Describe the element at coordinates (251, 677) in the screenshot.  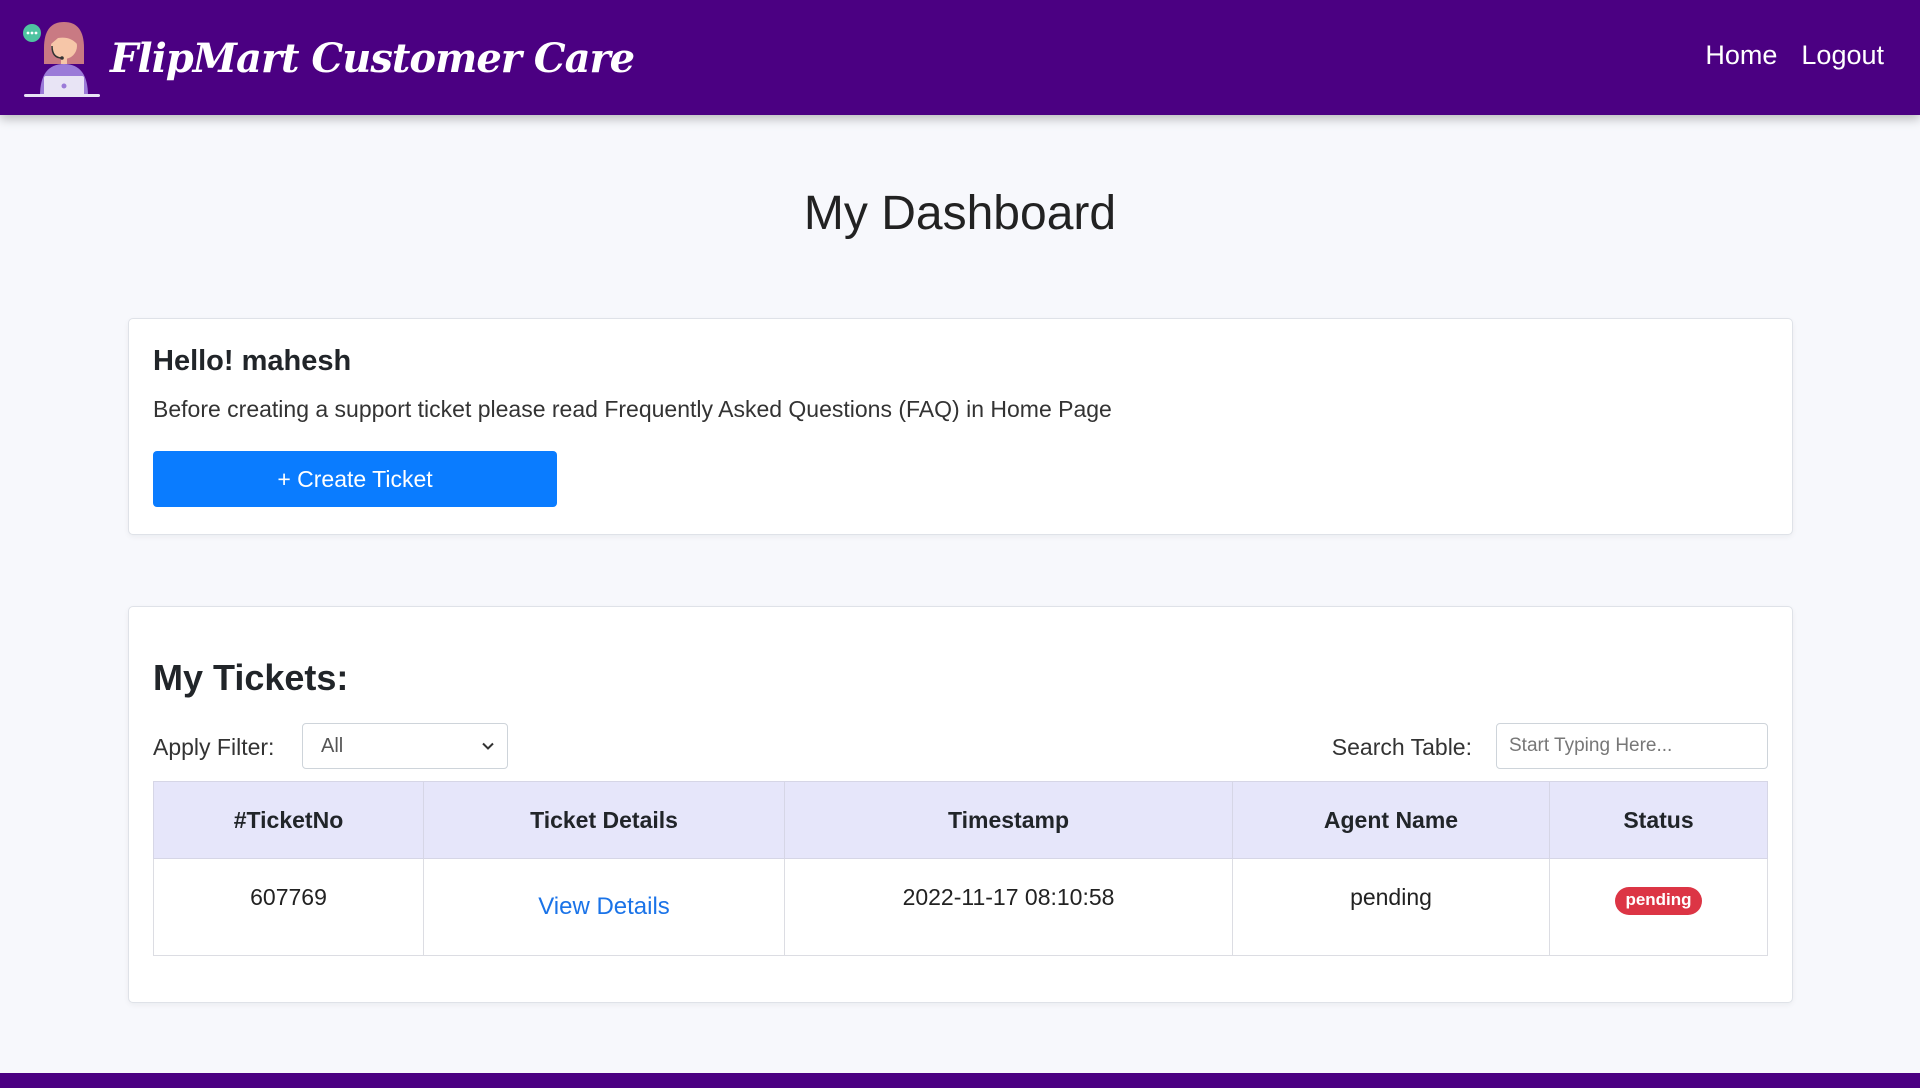
I see `tickets-heading: My Tickets:` at that location.